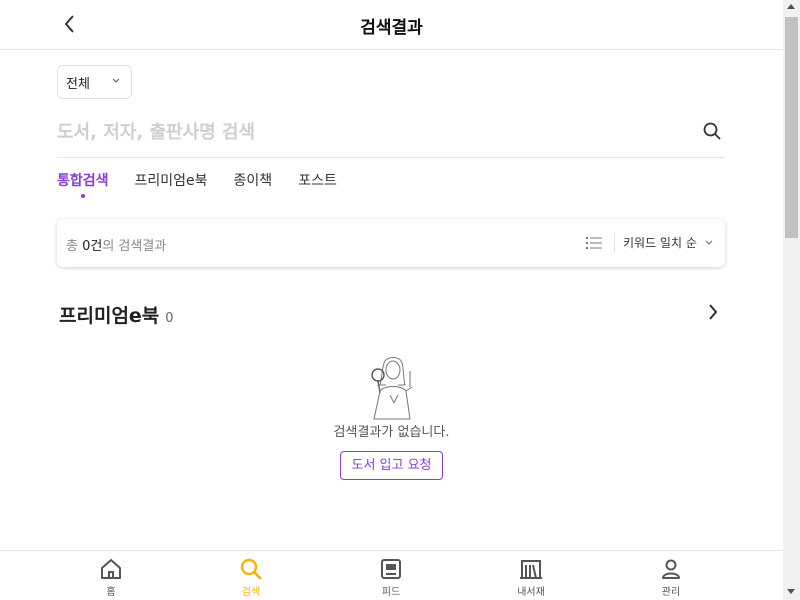 The width and height of the screenshot is (800, 600). I want to click on nav-label: 홈, so click(111, 592).